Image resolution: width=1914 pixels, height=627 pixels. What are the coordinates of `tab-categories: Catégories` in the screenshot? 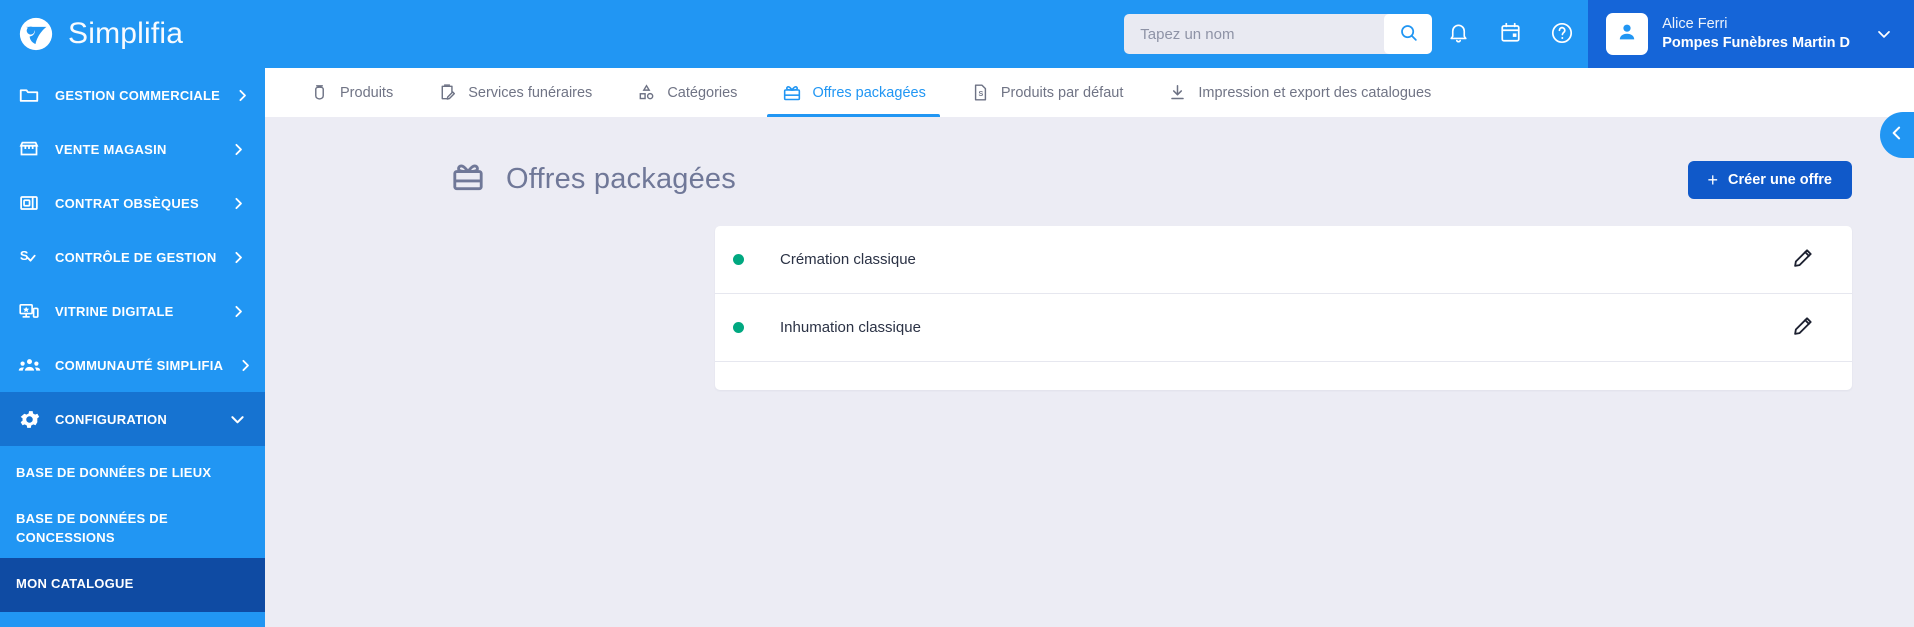 It's located at (686, 92).